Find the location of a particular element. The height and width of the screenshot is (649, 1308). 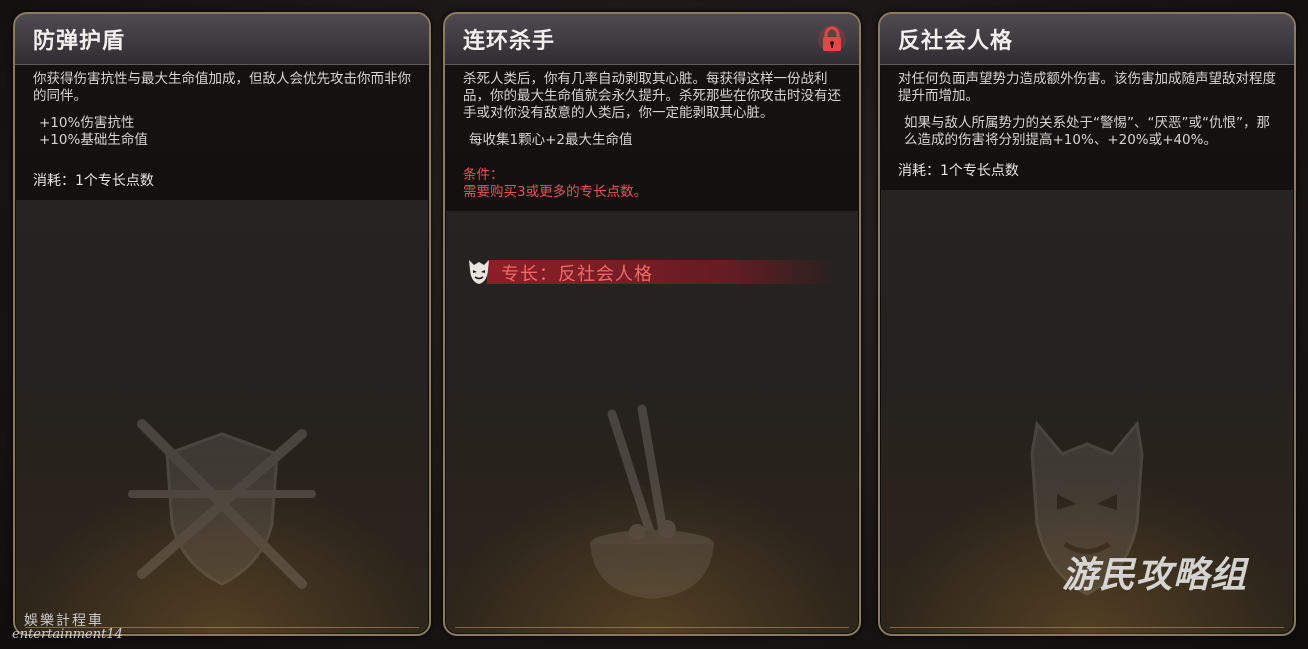

card-title: 反社会人格 is located at coordinates (956, 41).